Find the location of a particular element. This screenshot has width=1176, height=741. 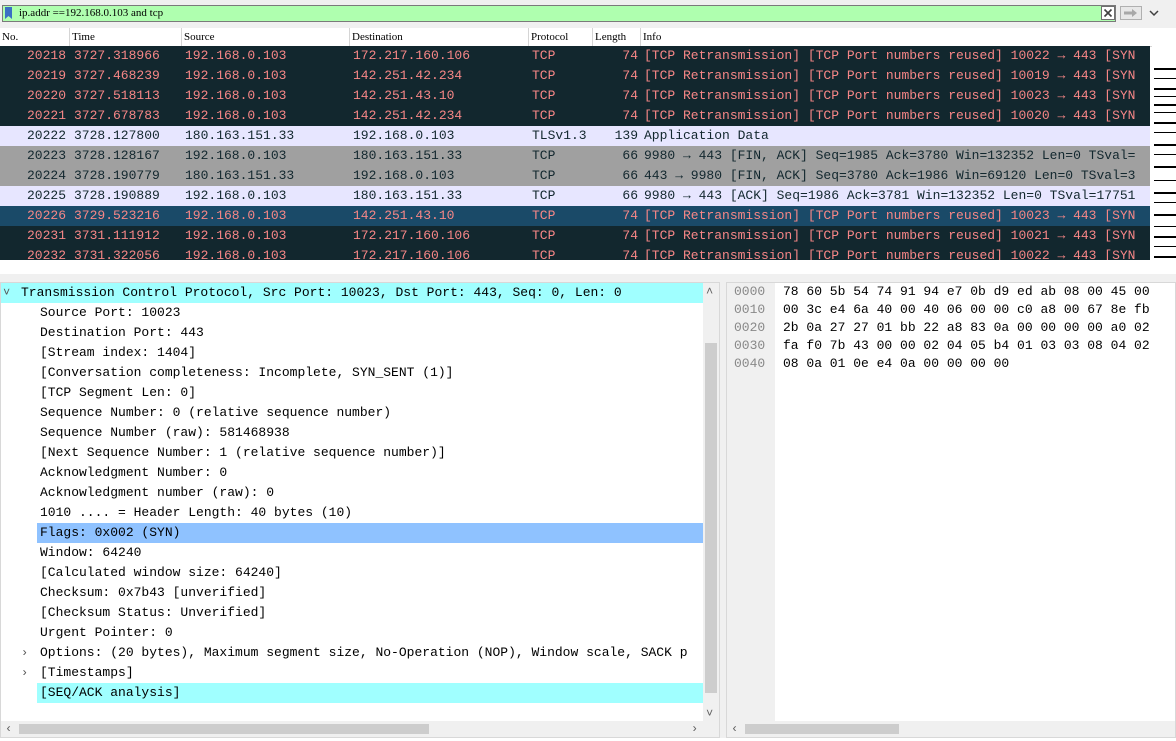

chevron-down-icon: ˅ is located at coordinates (8, 293).